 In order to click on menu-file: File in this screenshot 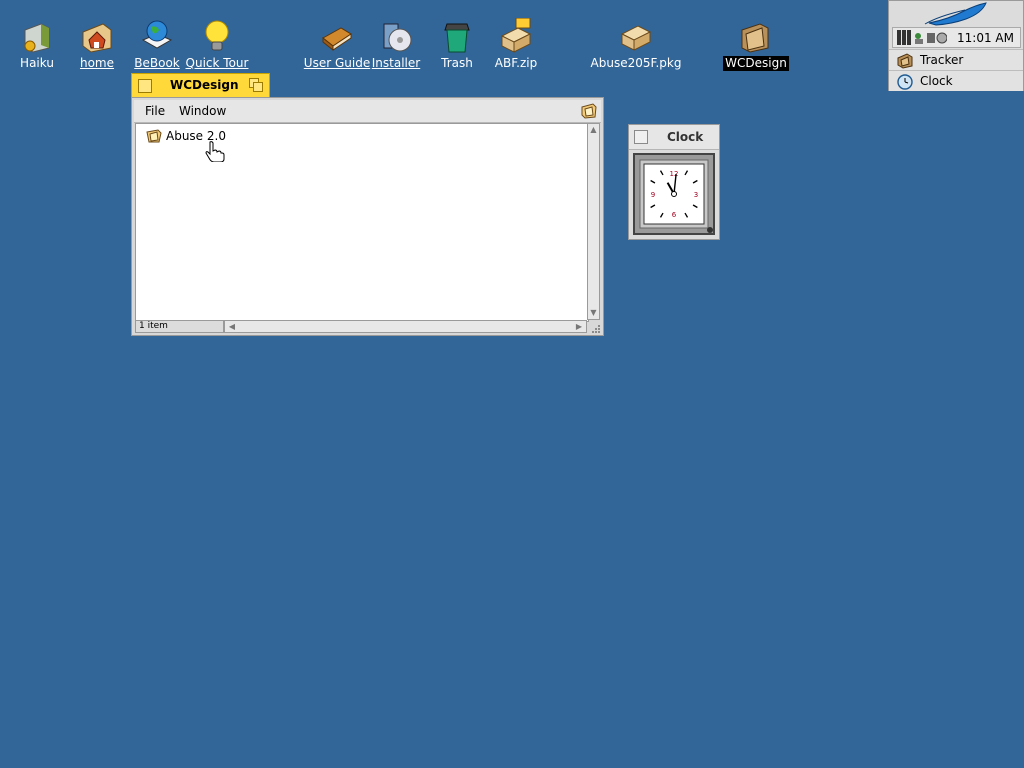, I will do `click(155, 111)`.